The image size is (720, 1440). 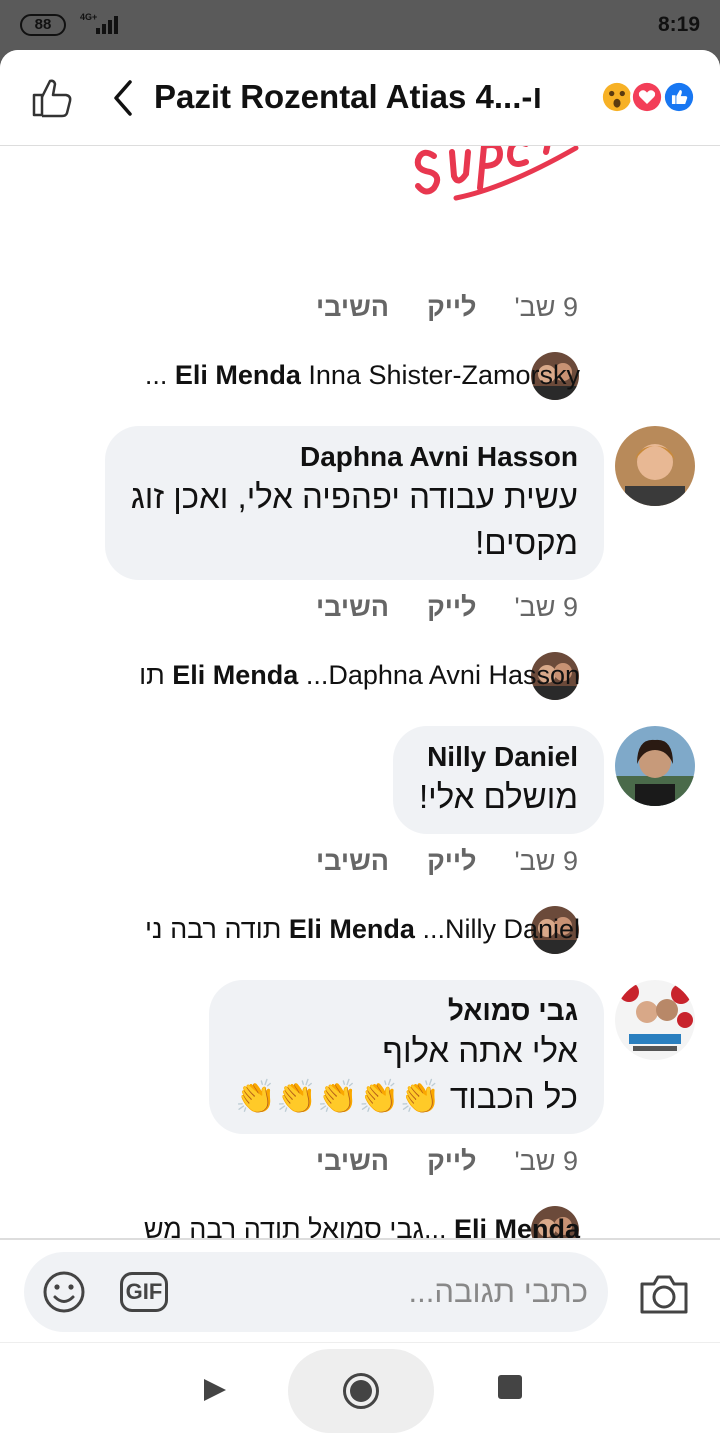 I want to click on comment-bubble: גבי סמואל אלי אתה אלוף כל הכבוד 👏👏👏👏👏, so click(x=406, y=1057).